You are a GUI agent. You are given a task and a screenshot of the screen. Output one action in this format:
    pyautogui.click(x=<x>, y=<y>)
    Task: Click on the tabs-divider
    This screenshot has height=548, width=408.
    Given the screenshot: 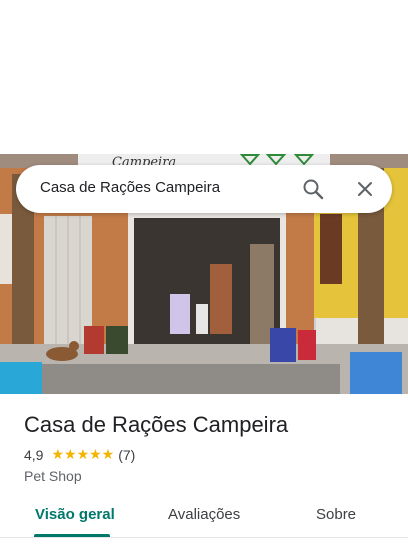 What is the action you would take?
    pyautogui.click(x=204, y=537)
    